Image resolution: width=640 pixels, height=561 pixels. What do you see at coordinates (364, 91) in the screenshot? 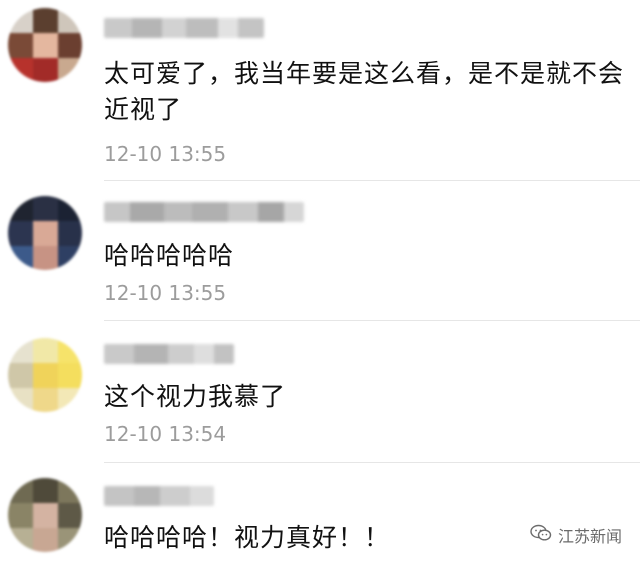
I see `comment-text: 太可爱了，我当年要是这么看，是不是就不会近视了` at bounding box center [364, 91].